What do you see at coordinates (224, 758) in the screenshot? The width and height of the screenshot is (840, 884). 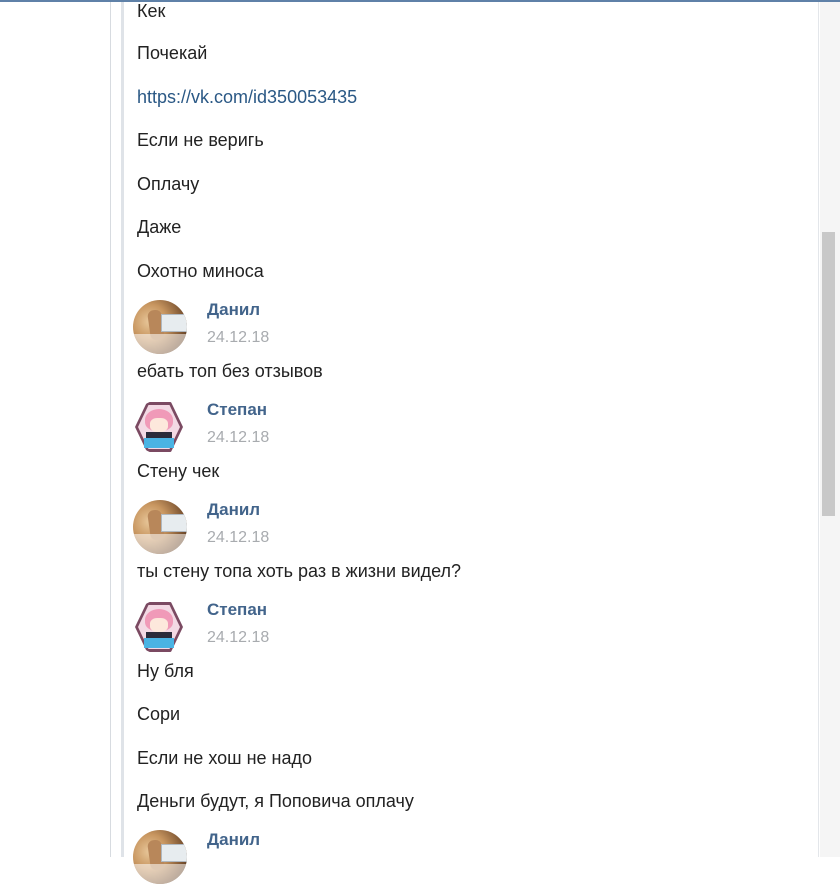 I see `message-text: Если не хош не надо` at bounding box center [224, 758].